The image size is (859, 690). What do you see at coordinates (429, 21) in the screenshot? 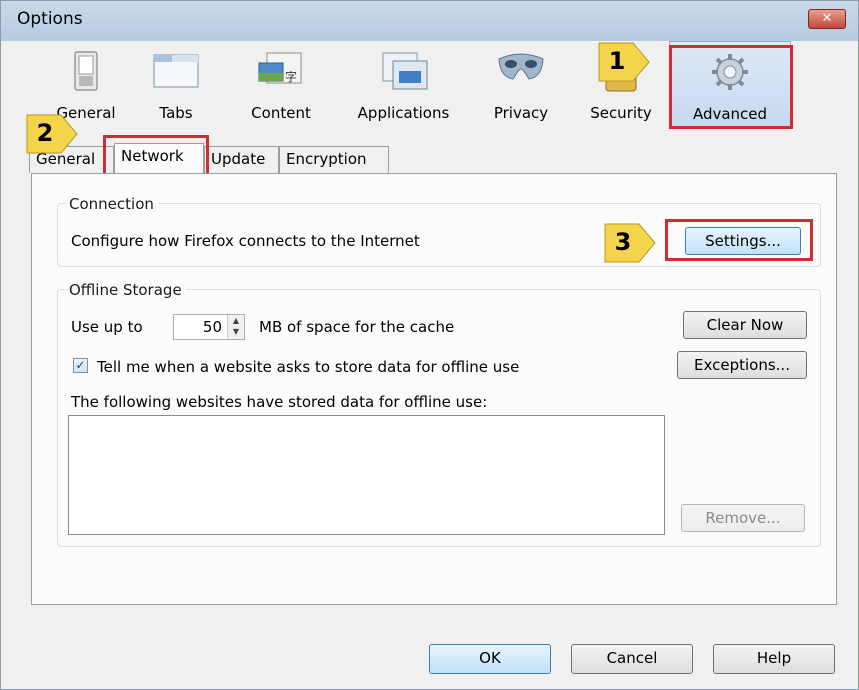
I see `title-bar: Options ✕` at bounding box center [429, 21].